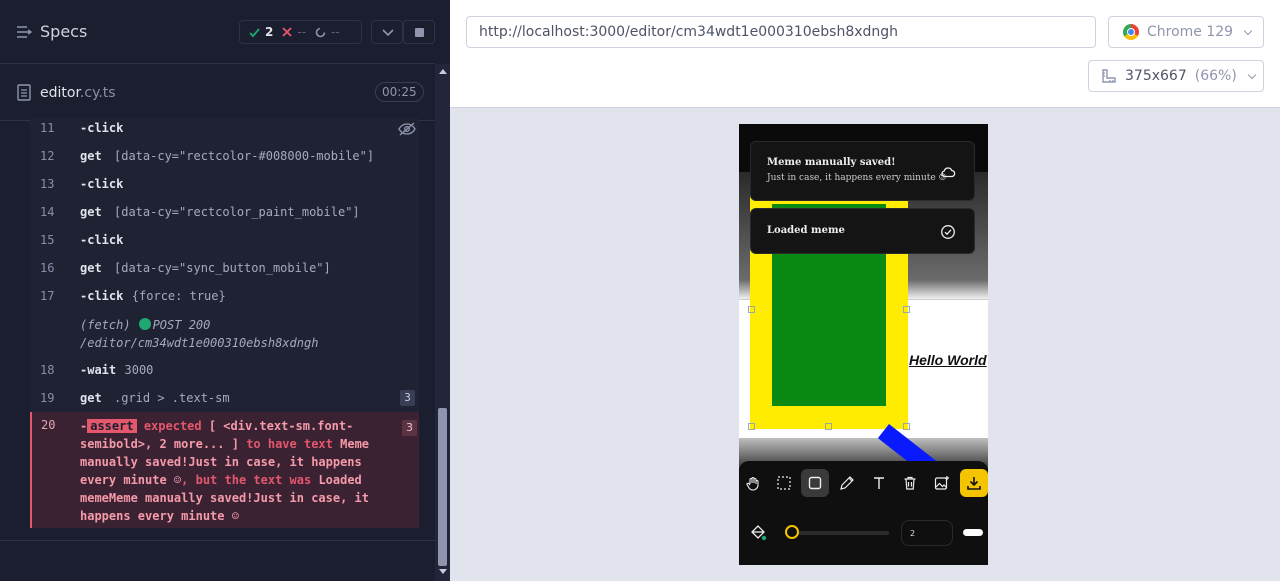 The height and width of the screenshot is (581, 1280). Describe the element at coordinates (443, 71) in the screenshot. I see `scroll-up-arrow-icon` at that location.